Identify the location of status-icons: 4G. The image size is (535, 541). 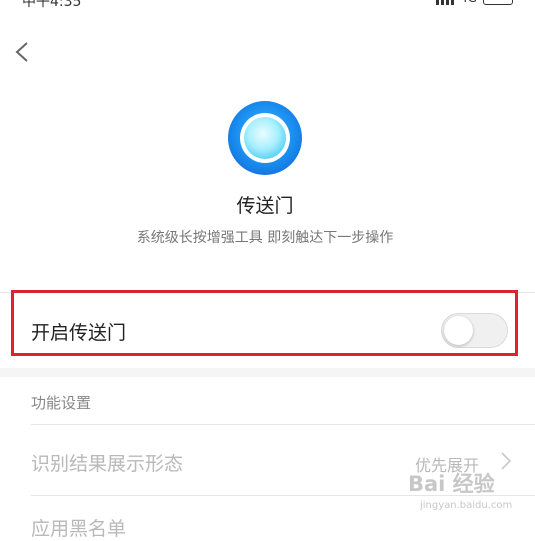
(474, 2).